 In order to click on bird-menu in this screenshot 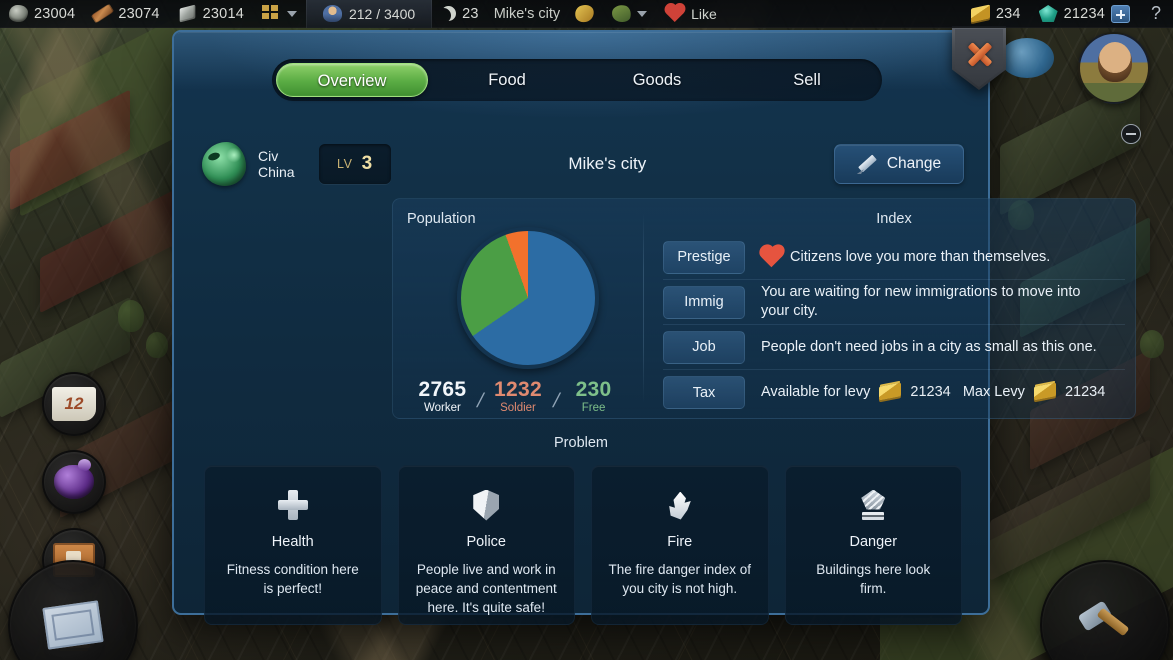, I will do `click(629, 14)`.